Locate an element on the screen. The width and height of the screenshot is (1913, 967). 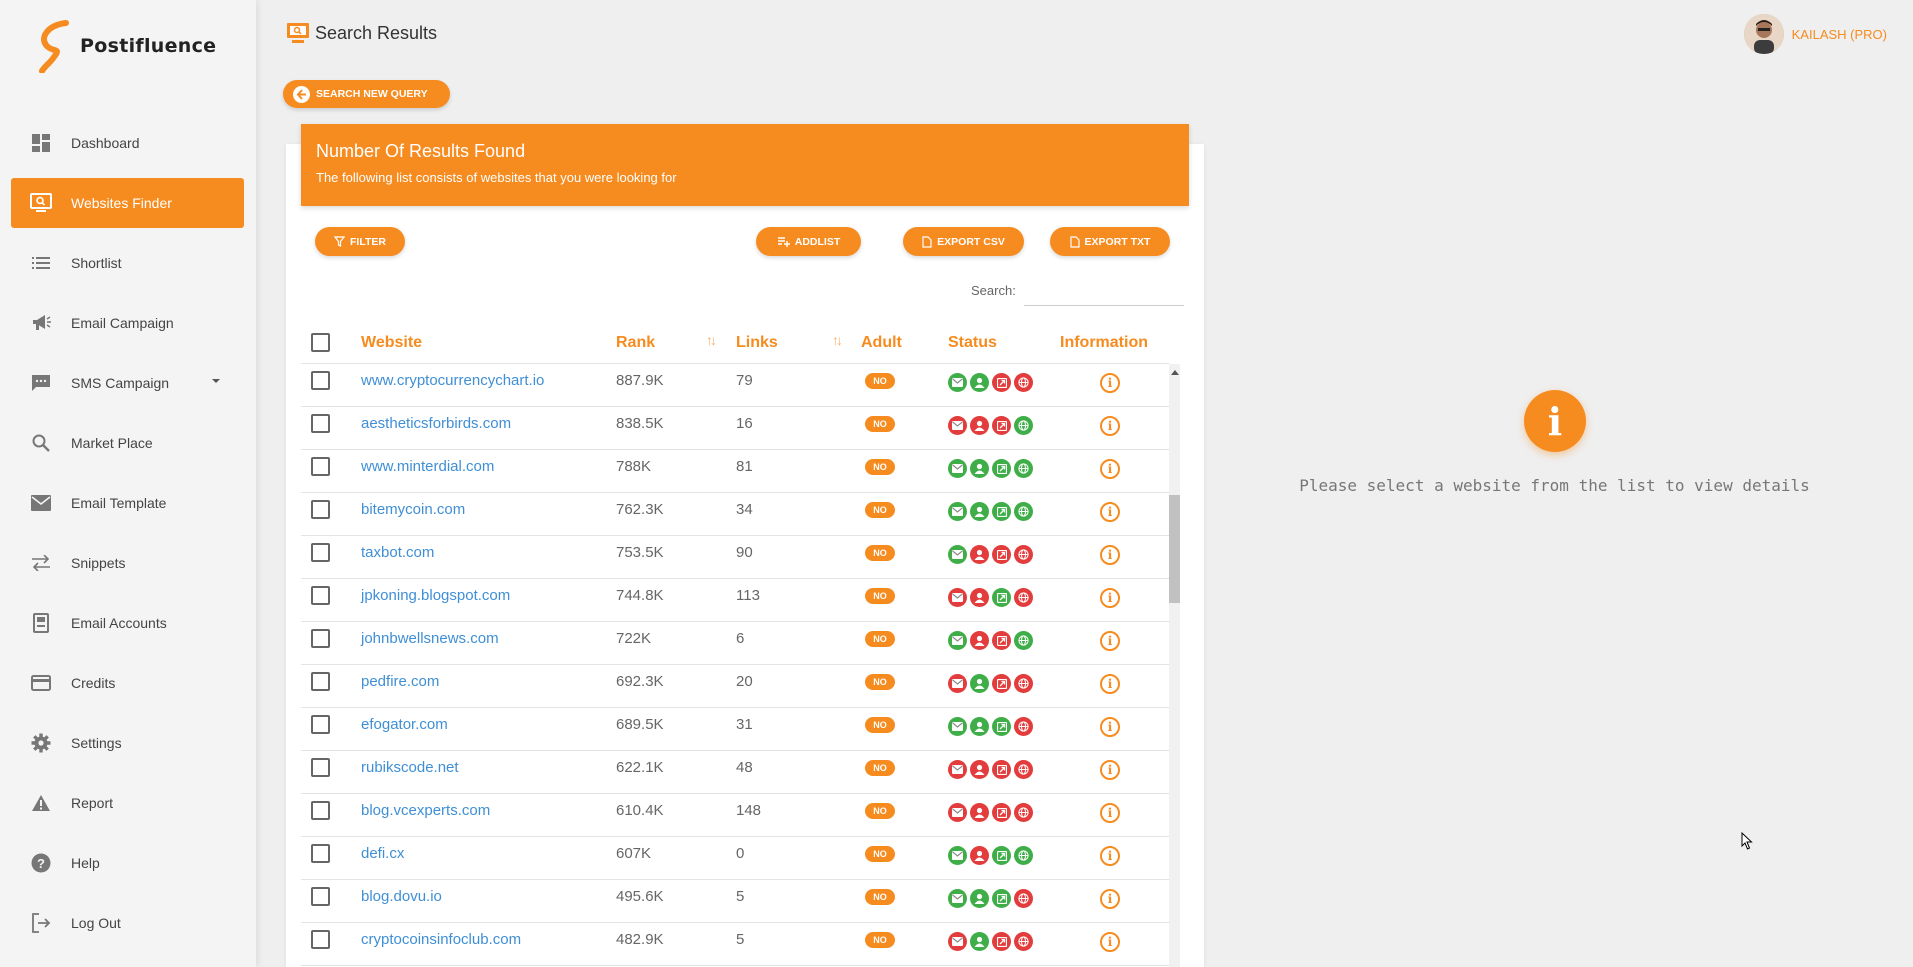
website-link: blog.dovu.io is located at coordinates (401, 896).